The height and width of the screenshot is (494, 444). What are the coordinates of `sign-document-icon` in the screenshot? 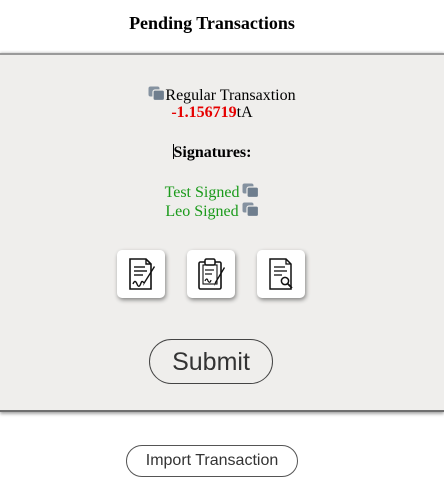 It's located at (142, 274).